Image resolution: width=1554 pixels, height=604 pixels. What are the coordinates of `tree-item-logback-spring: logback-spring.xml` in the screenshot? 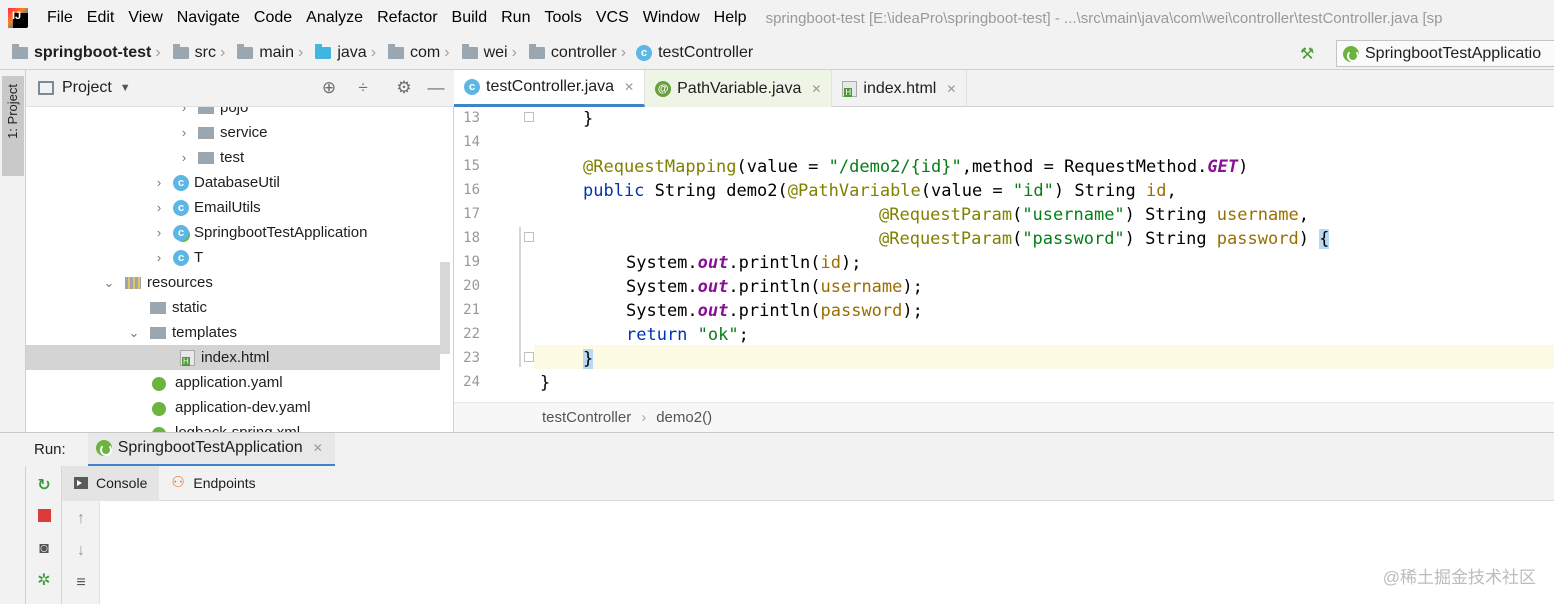 It's located at (233, 426).